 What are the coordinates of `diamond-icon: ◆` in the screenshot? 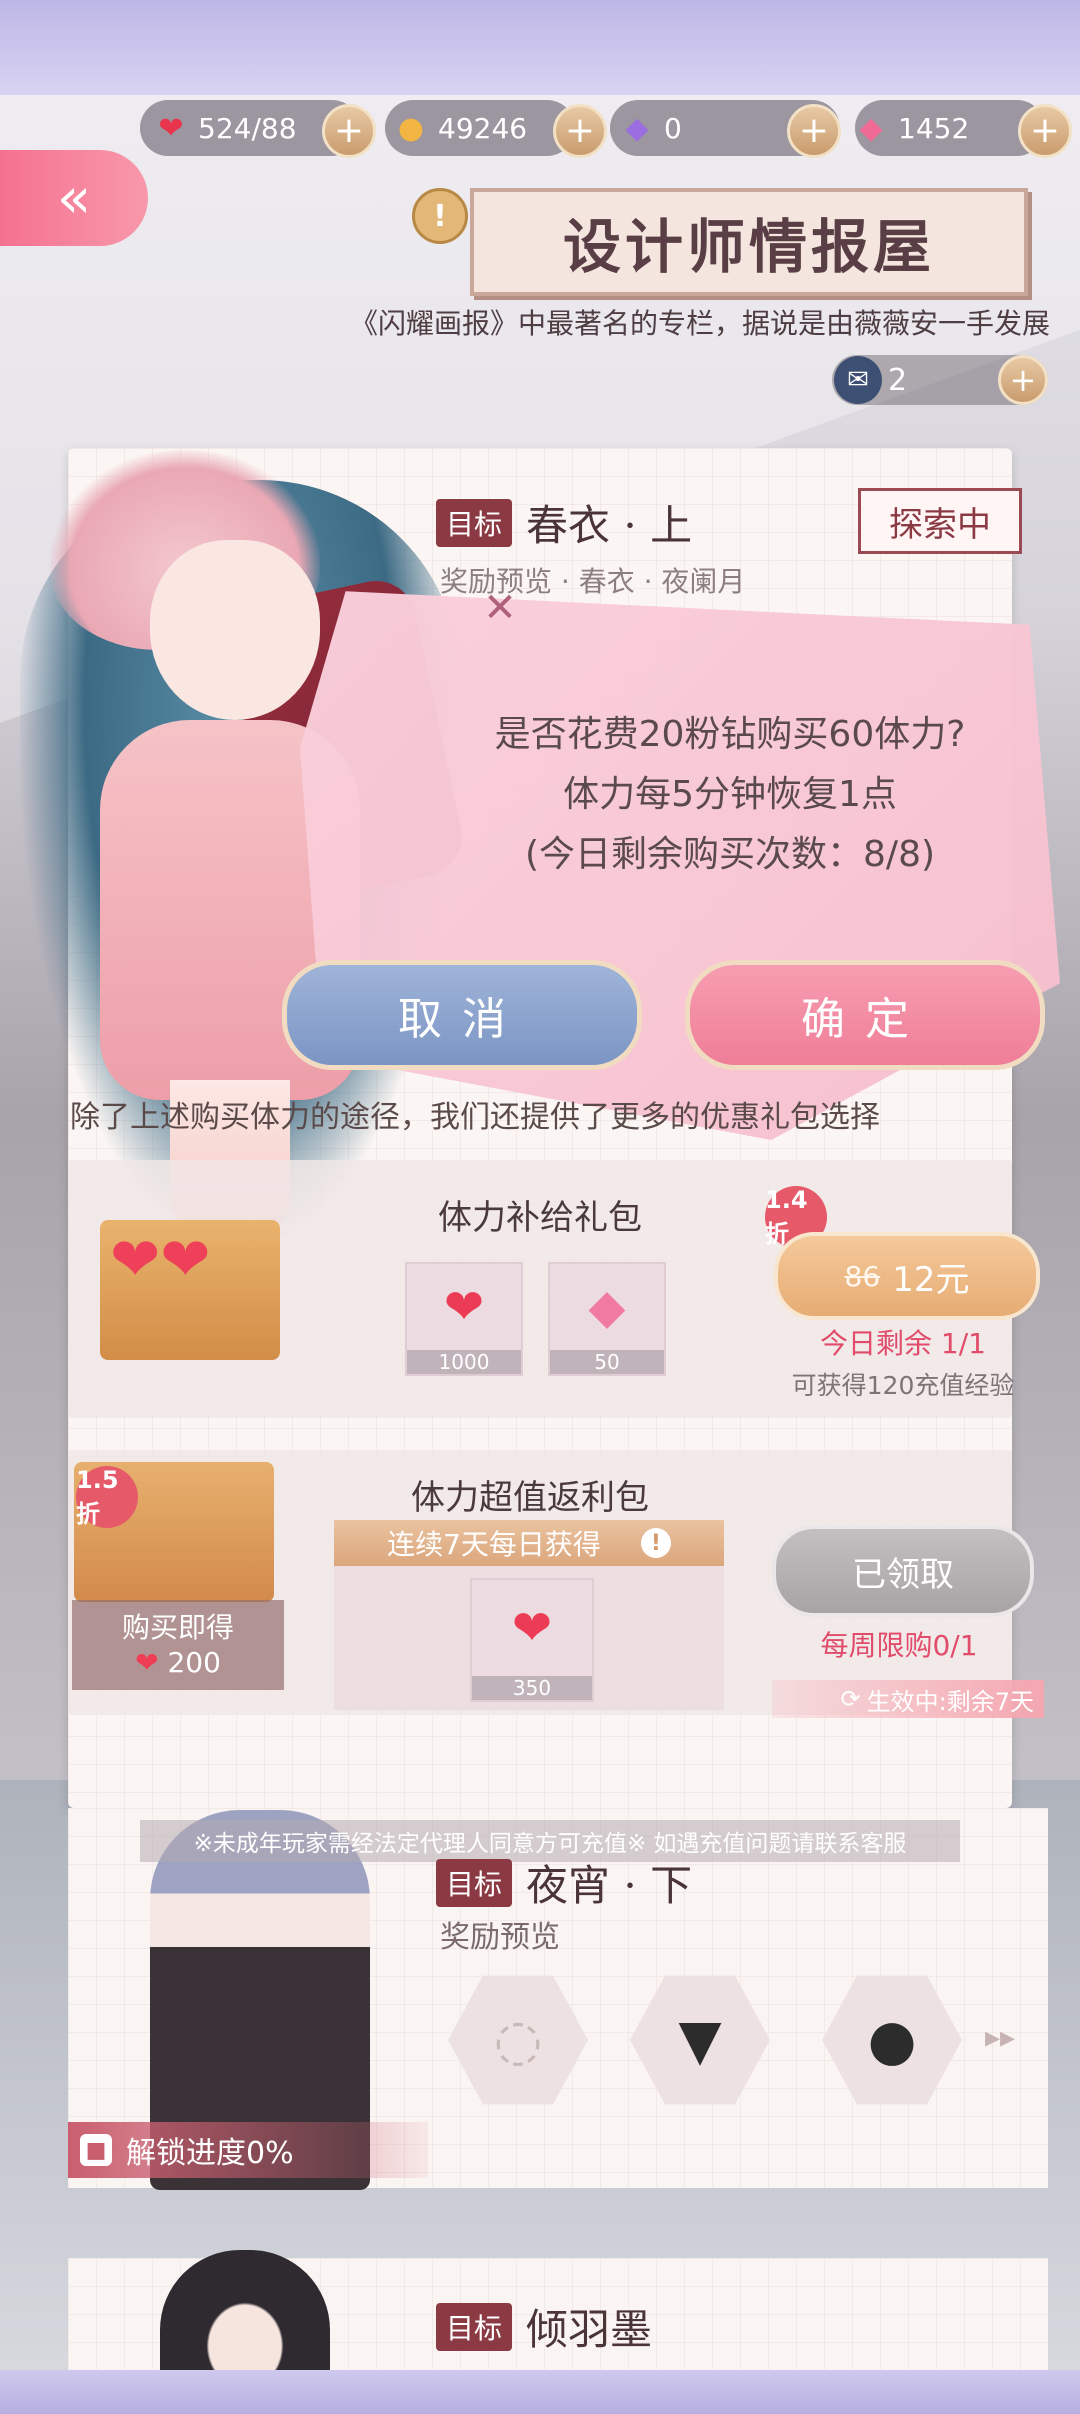 It's located at (607, 1307).